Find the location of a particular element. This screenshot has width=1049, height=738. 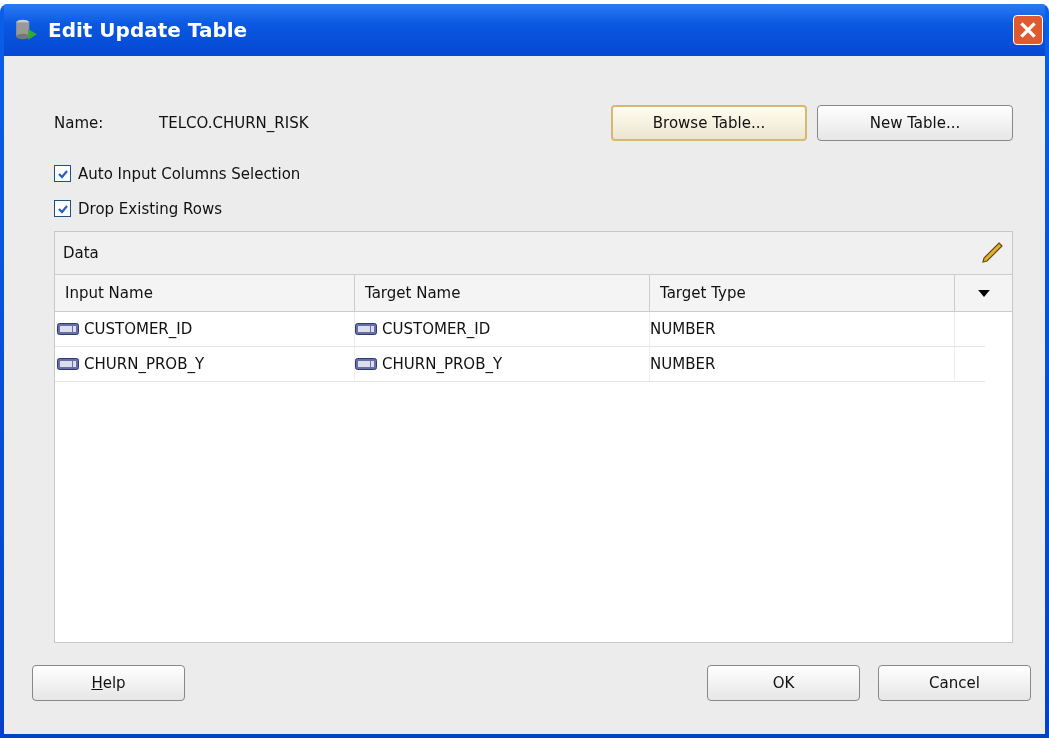

close-button is located at coordinates (1028, 30).